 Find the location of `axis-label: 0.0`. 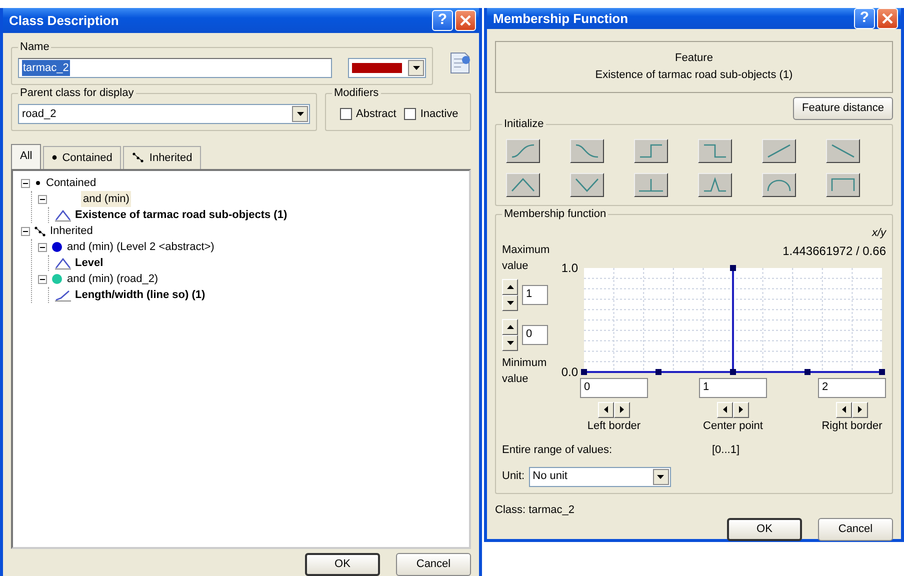

axis-label: 0.0 is located at coordinates (569, 371).